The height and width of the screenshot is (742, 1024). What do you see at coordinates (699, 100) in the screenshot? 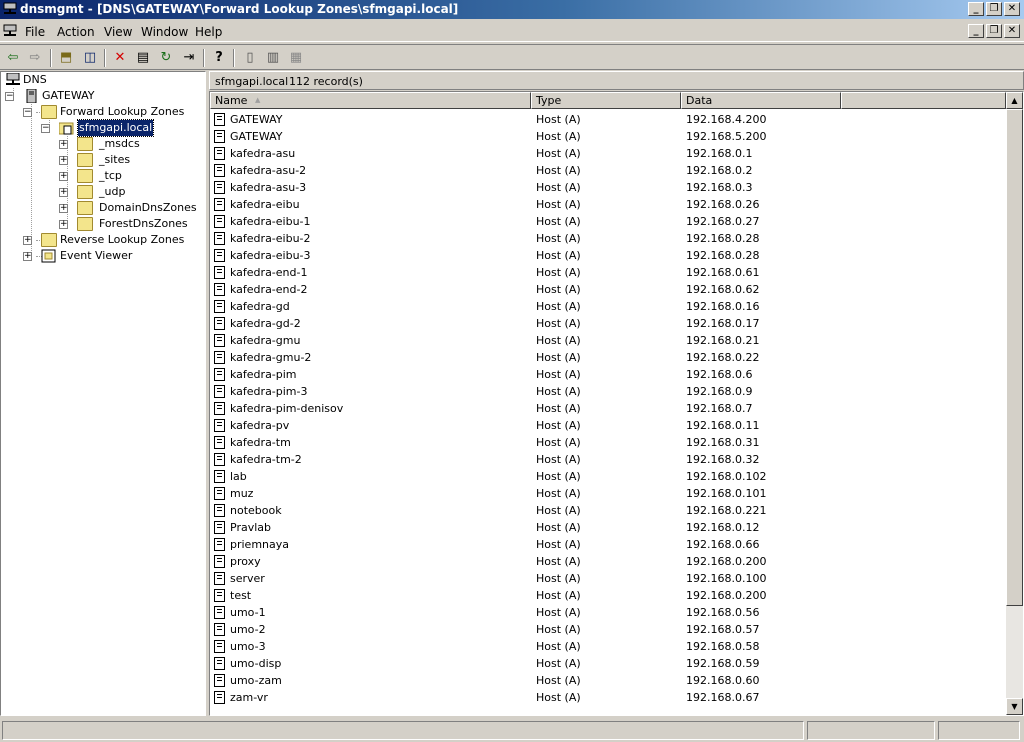
I see `column-label: Data` at bounding box center [699, 100].